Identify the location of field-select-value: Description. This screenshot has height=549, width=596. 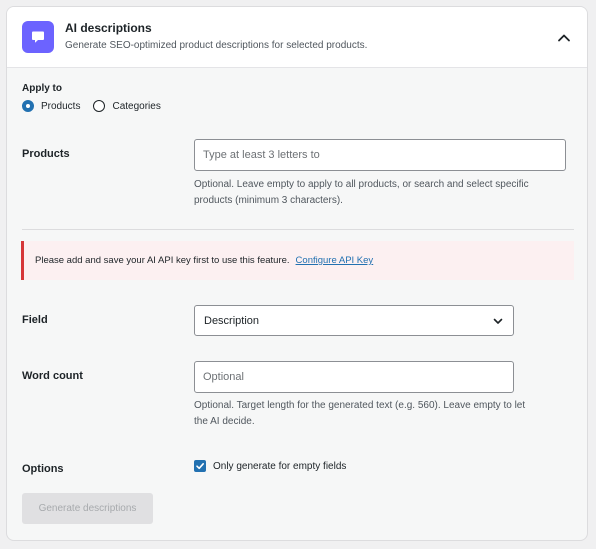
(232, 320).